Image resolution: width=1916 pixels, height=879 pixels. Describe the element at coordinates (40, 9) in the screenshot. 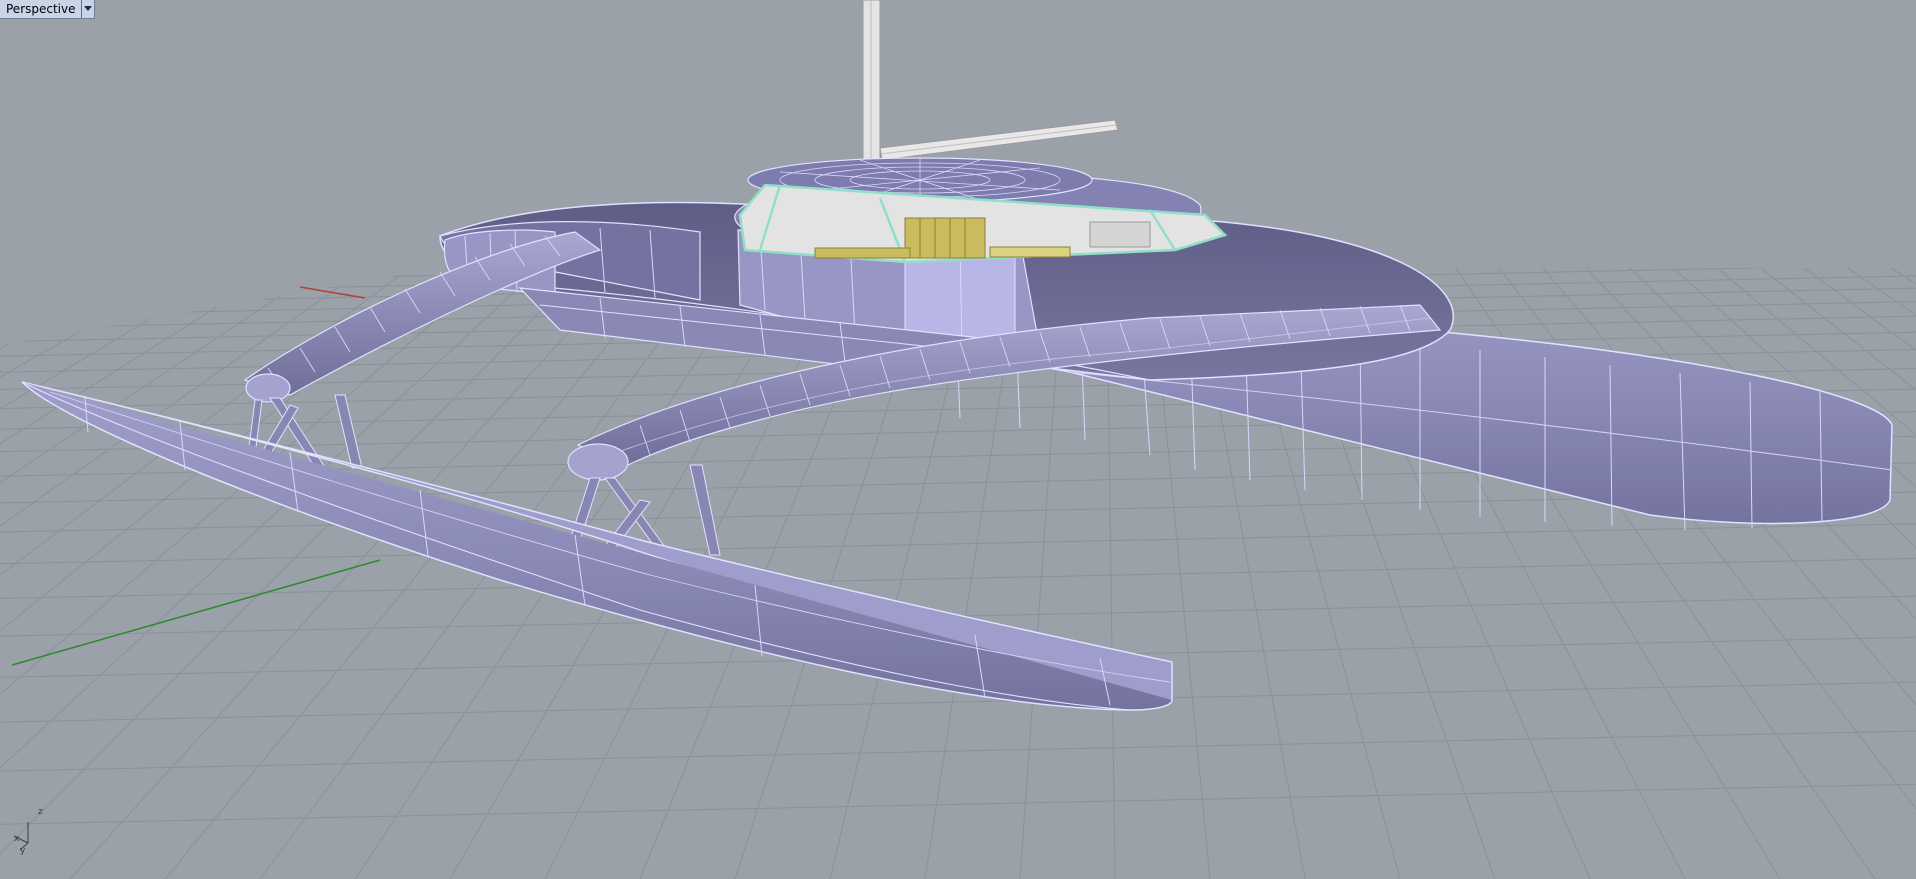

I see `viewport-title: Perspective` at that location.